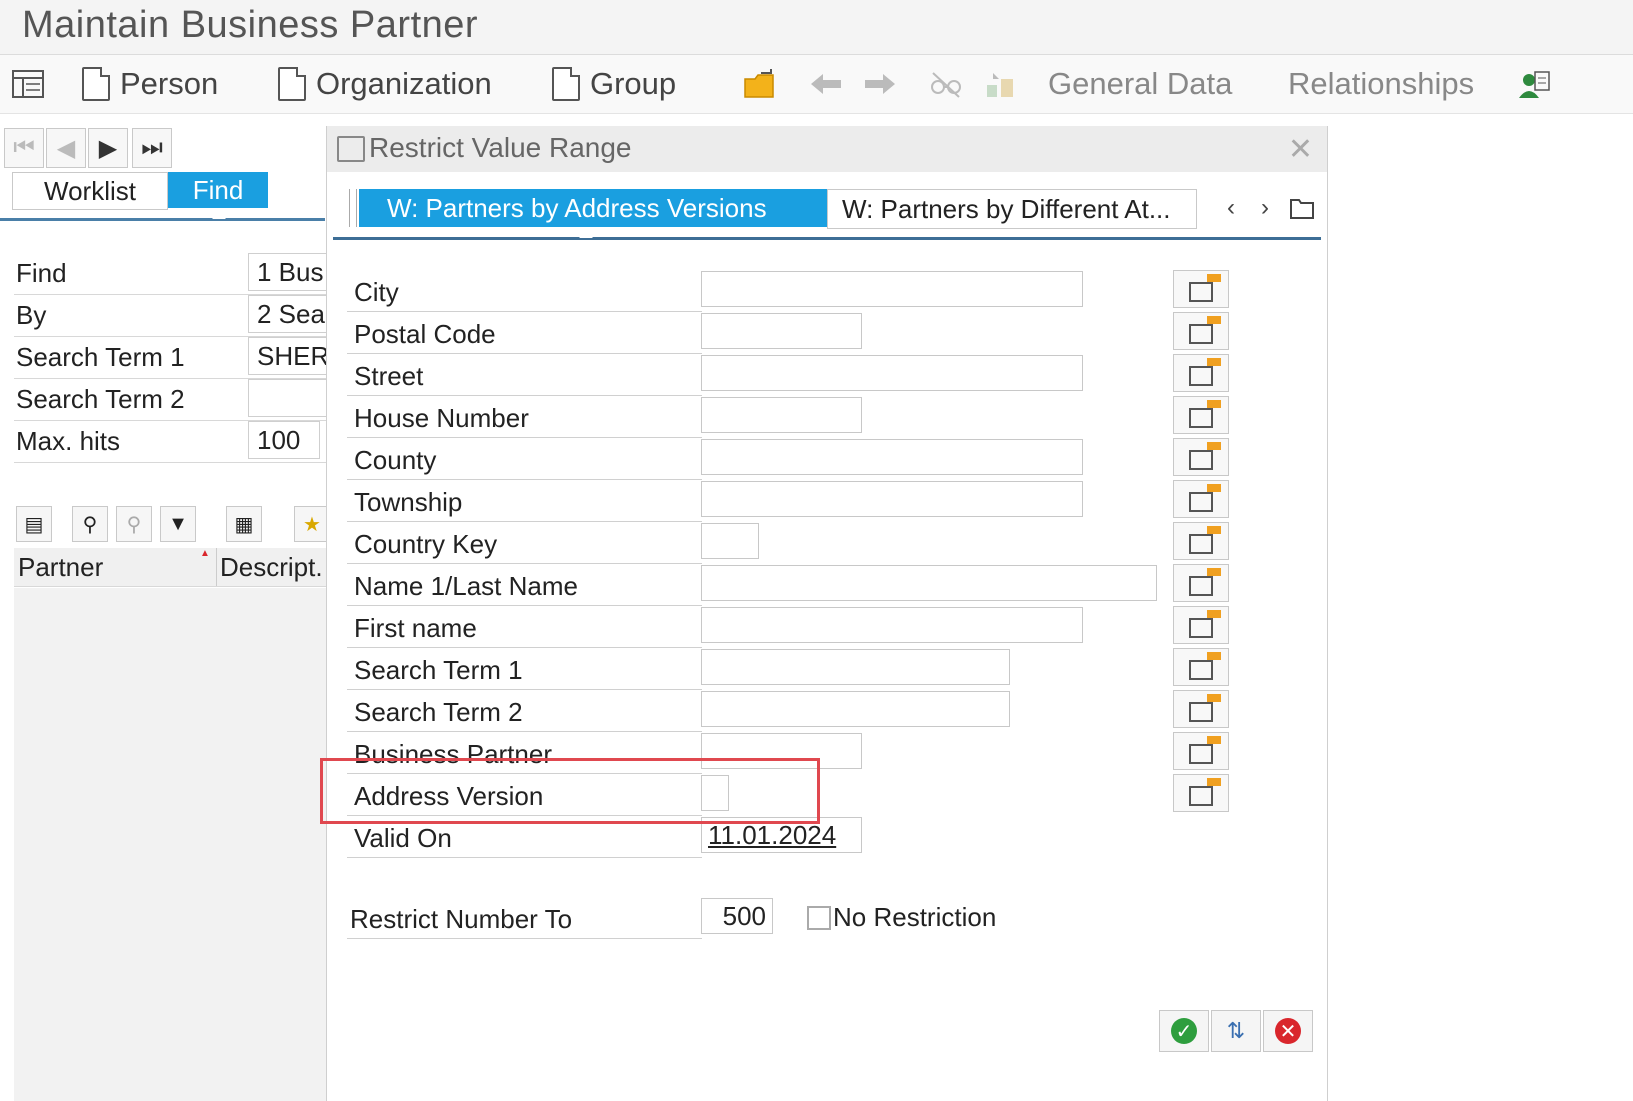  I want to click on house-number-row: House Number, so click(524, 417).